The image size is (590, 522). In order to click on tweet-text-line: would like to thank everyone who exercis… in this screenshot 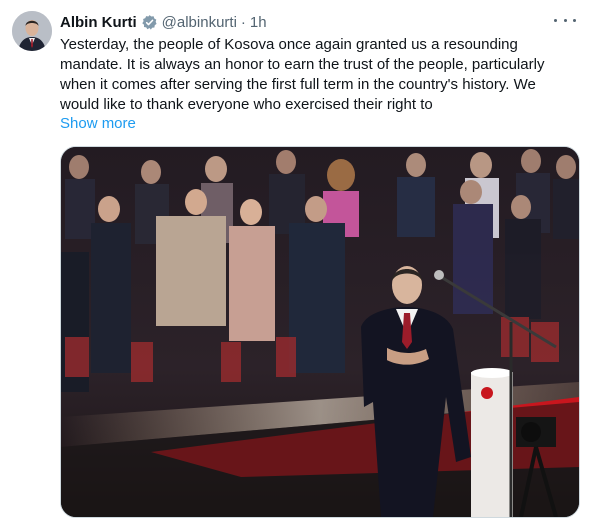, I will do `click(246, 104)`.